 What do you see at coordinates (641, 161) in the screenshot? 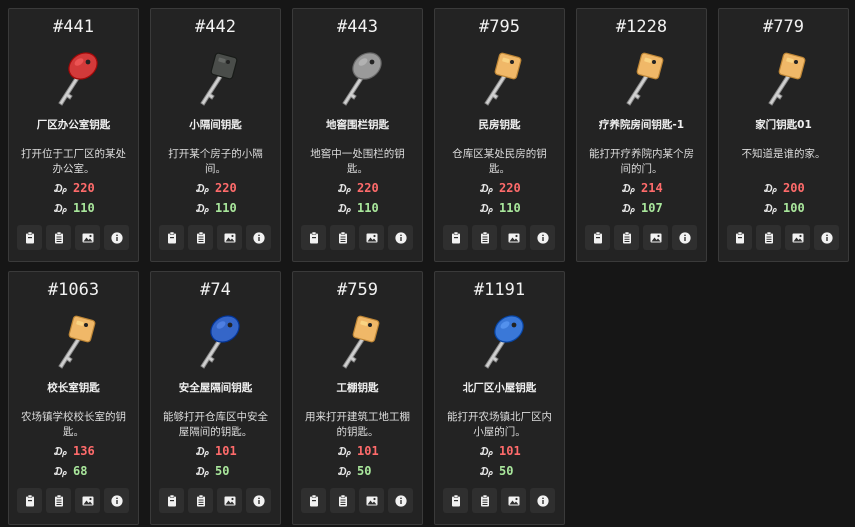
I see `item-description: 能打开疗养院内某个房间的门。` at bounding box center [641, 161].